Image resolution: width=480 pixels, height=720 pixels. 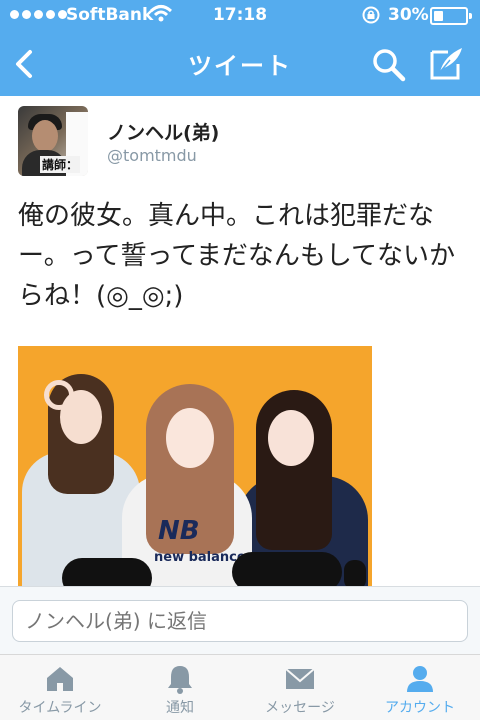 I want to click on rotation-lock-icon, so click(x=371, y=15).